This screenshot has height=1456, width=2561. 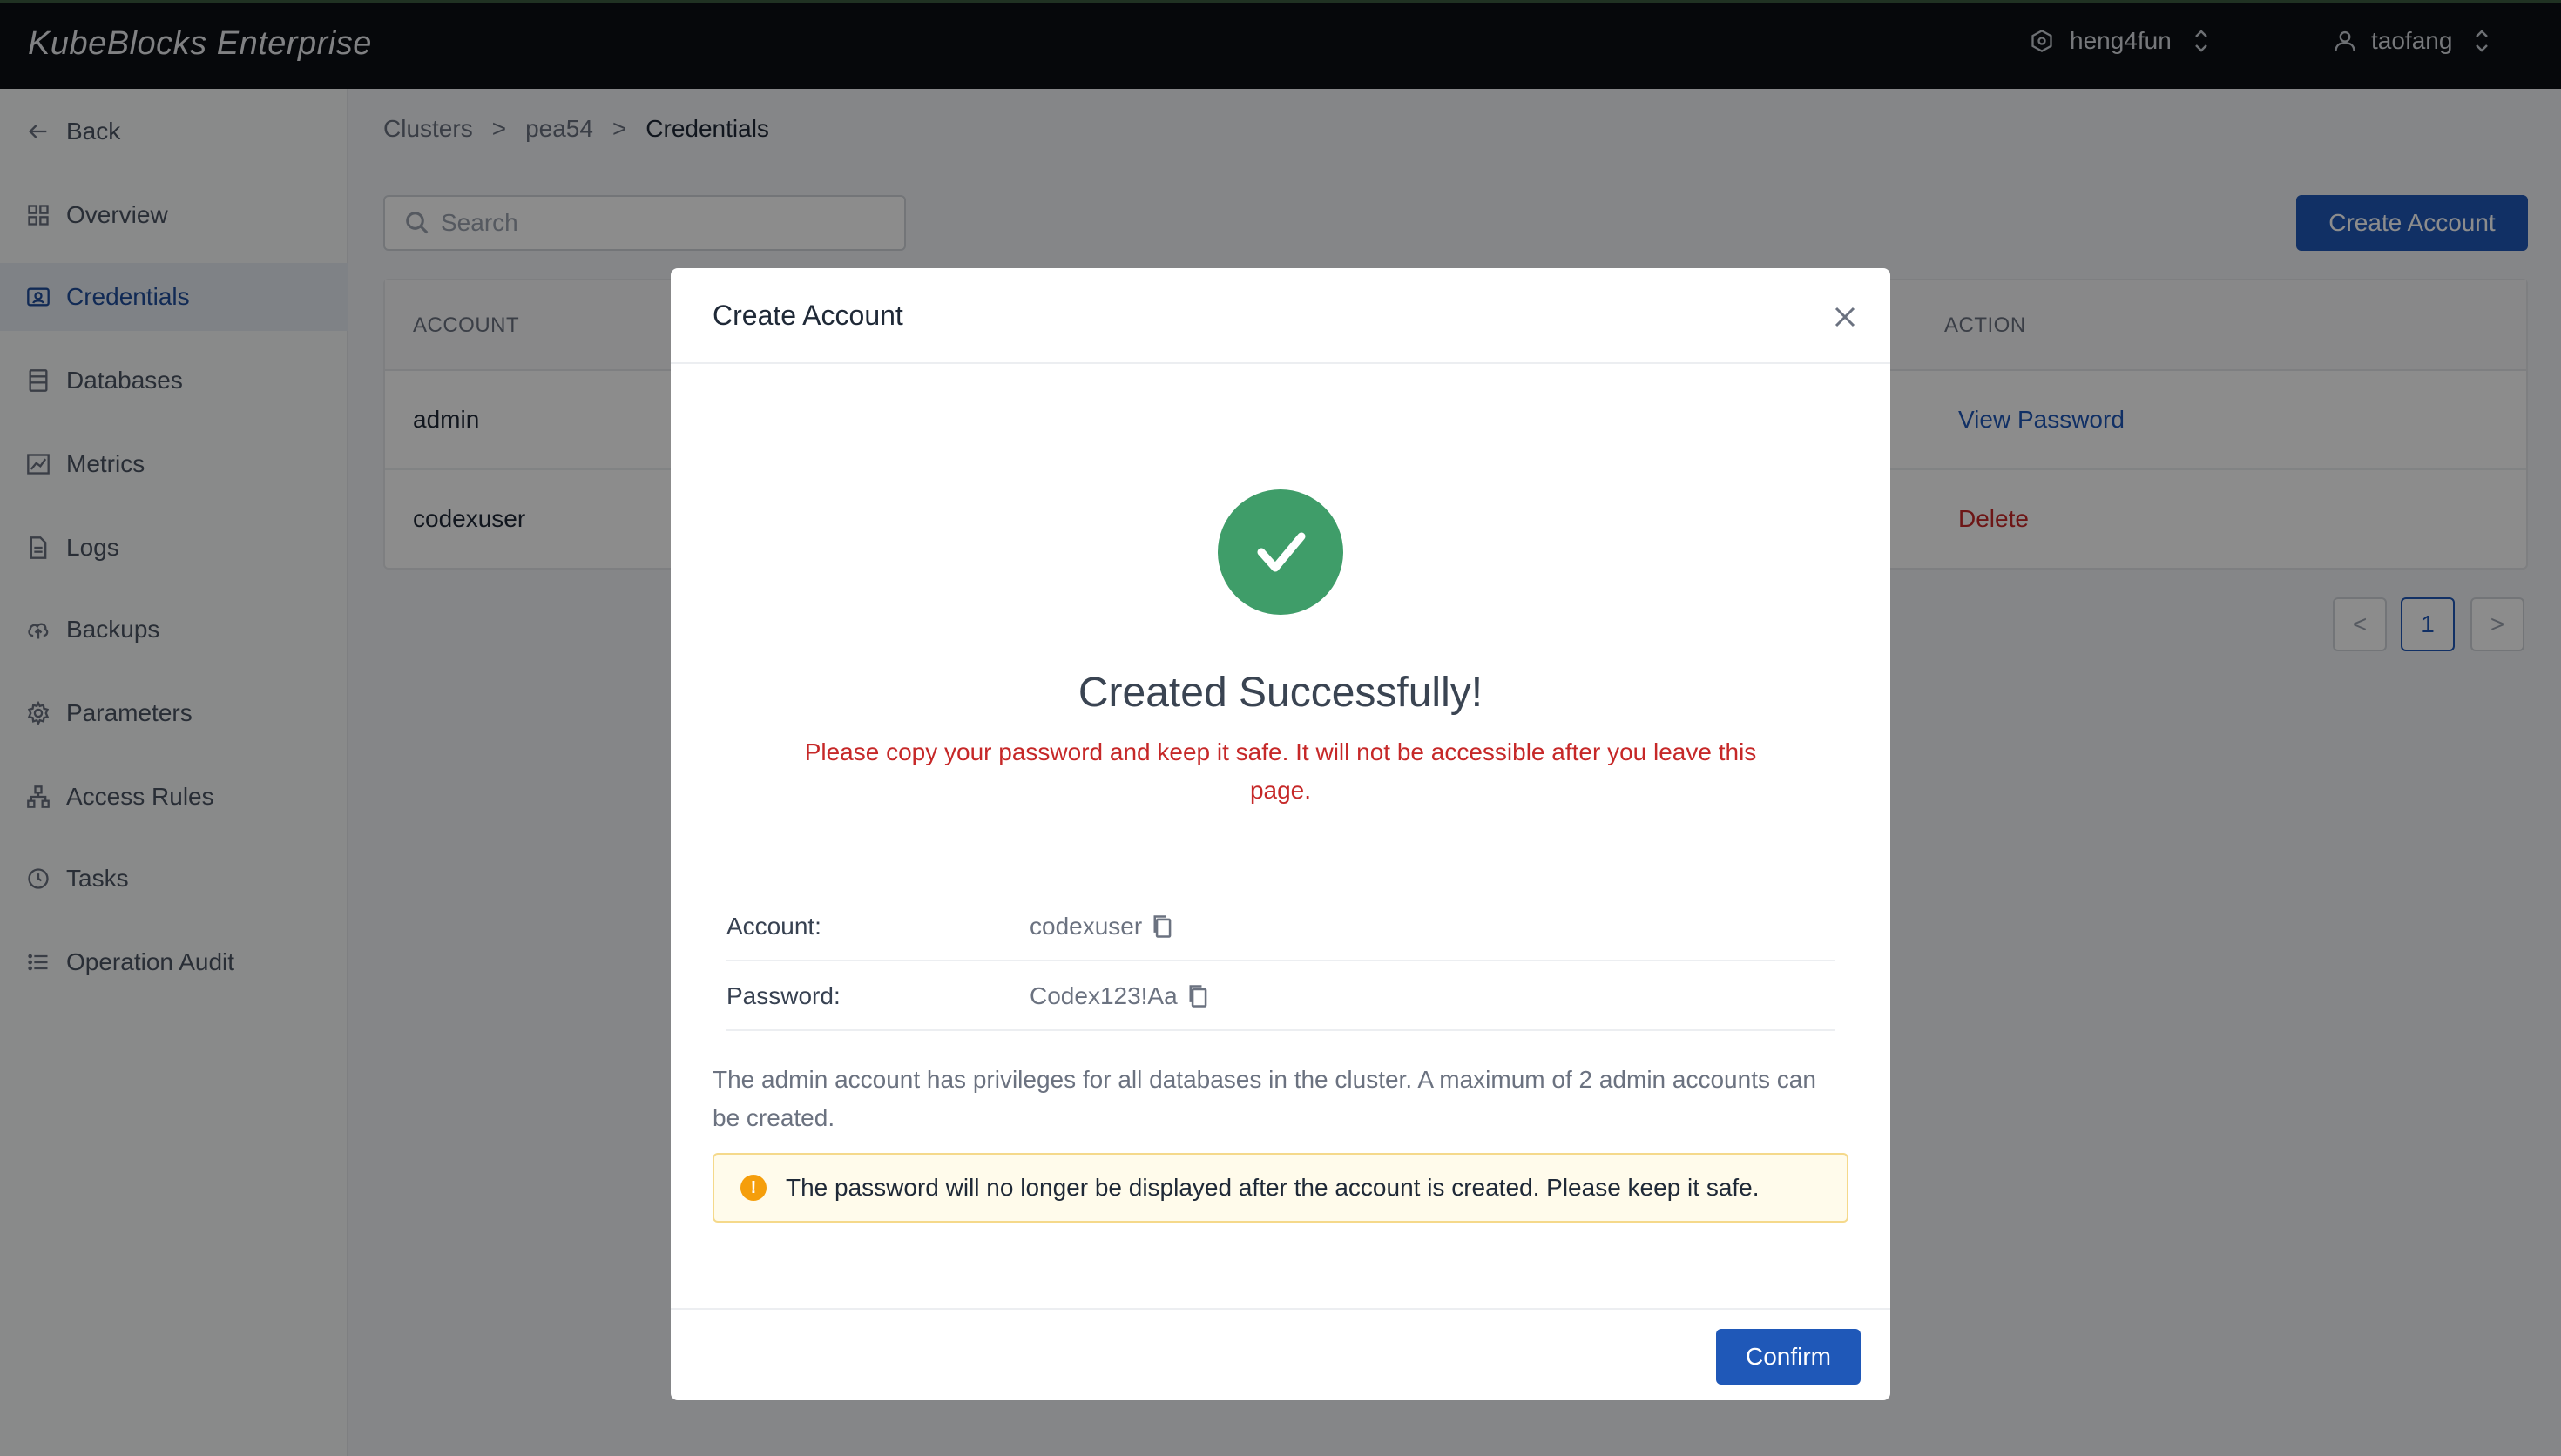 I want to click on close-icon, so click(x=1845, y=317).